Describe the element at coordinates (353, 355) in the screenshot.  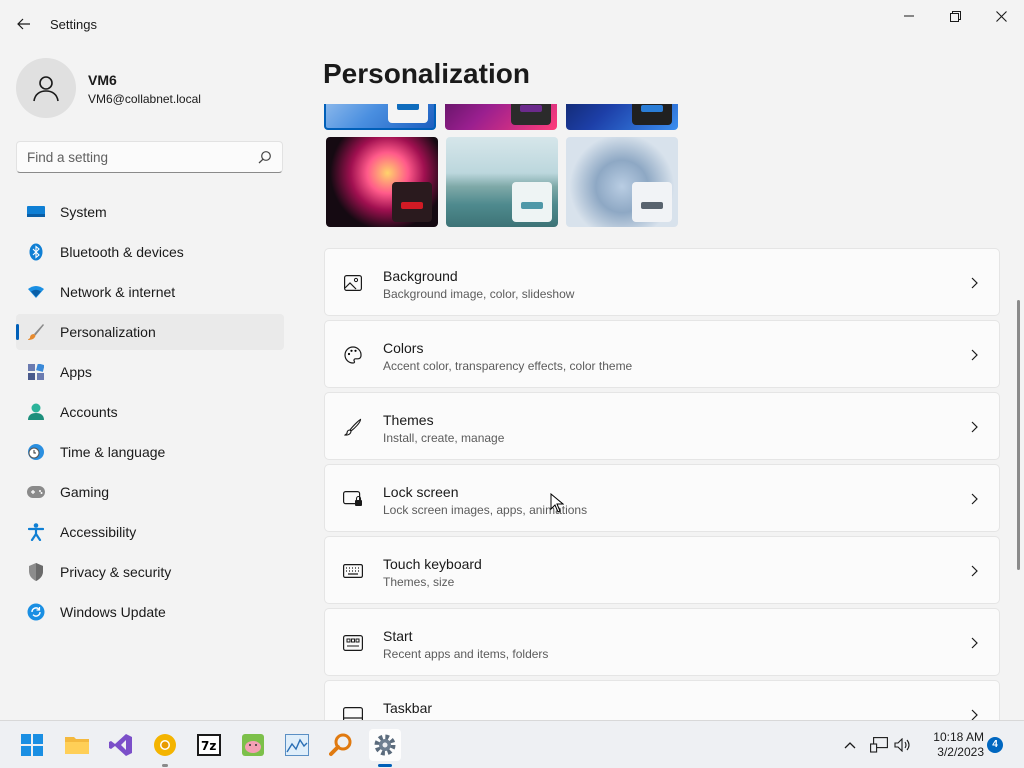
I see `palette-icon` at that location.